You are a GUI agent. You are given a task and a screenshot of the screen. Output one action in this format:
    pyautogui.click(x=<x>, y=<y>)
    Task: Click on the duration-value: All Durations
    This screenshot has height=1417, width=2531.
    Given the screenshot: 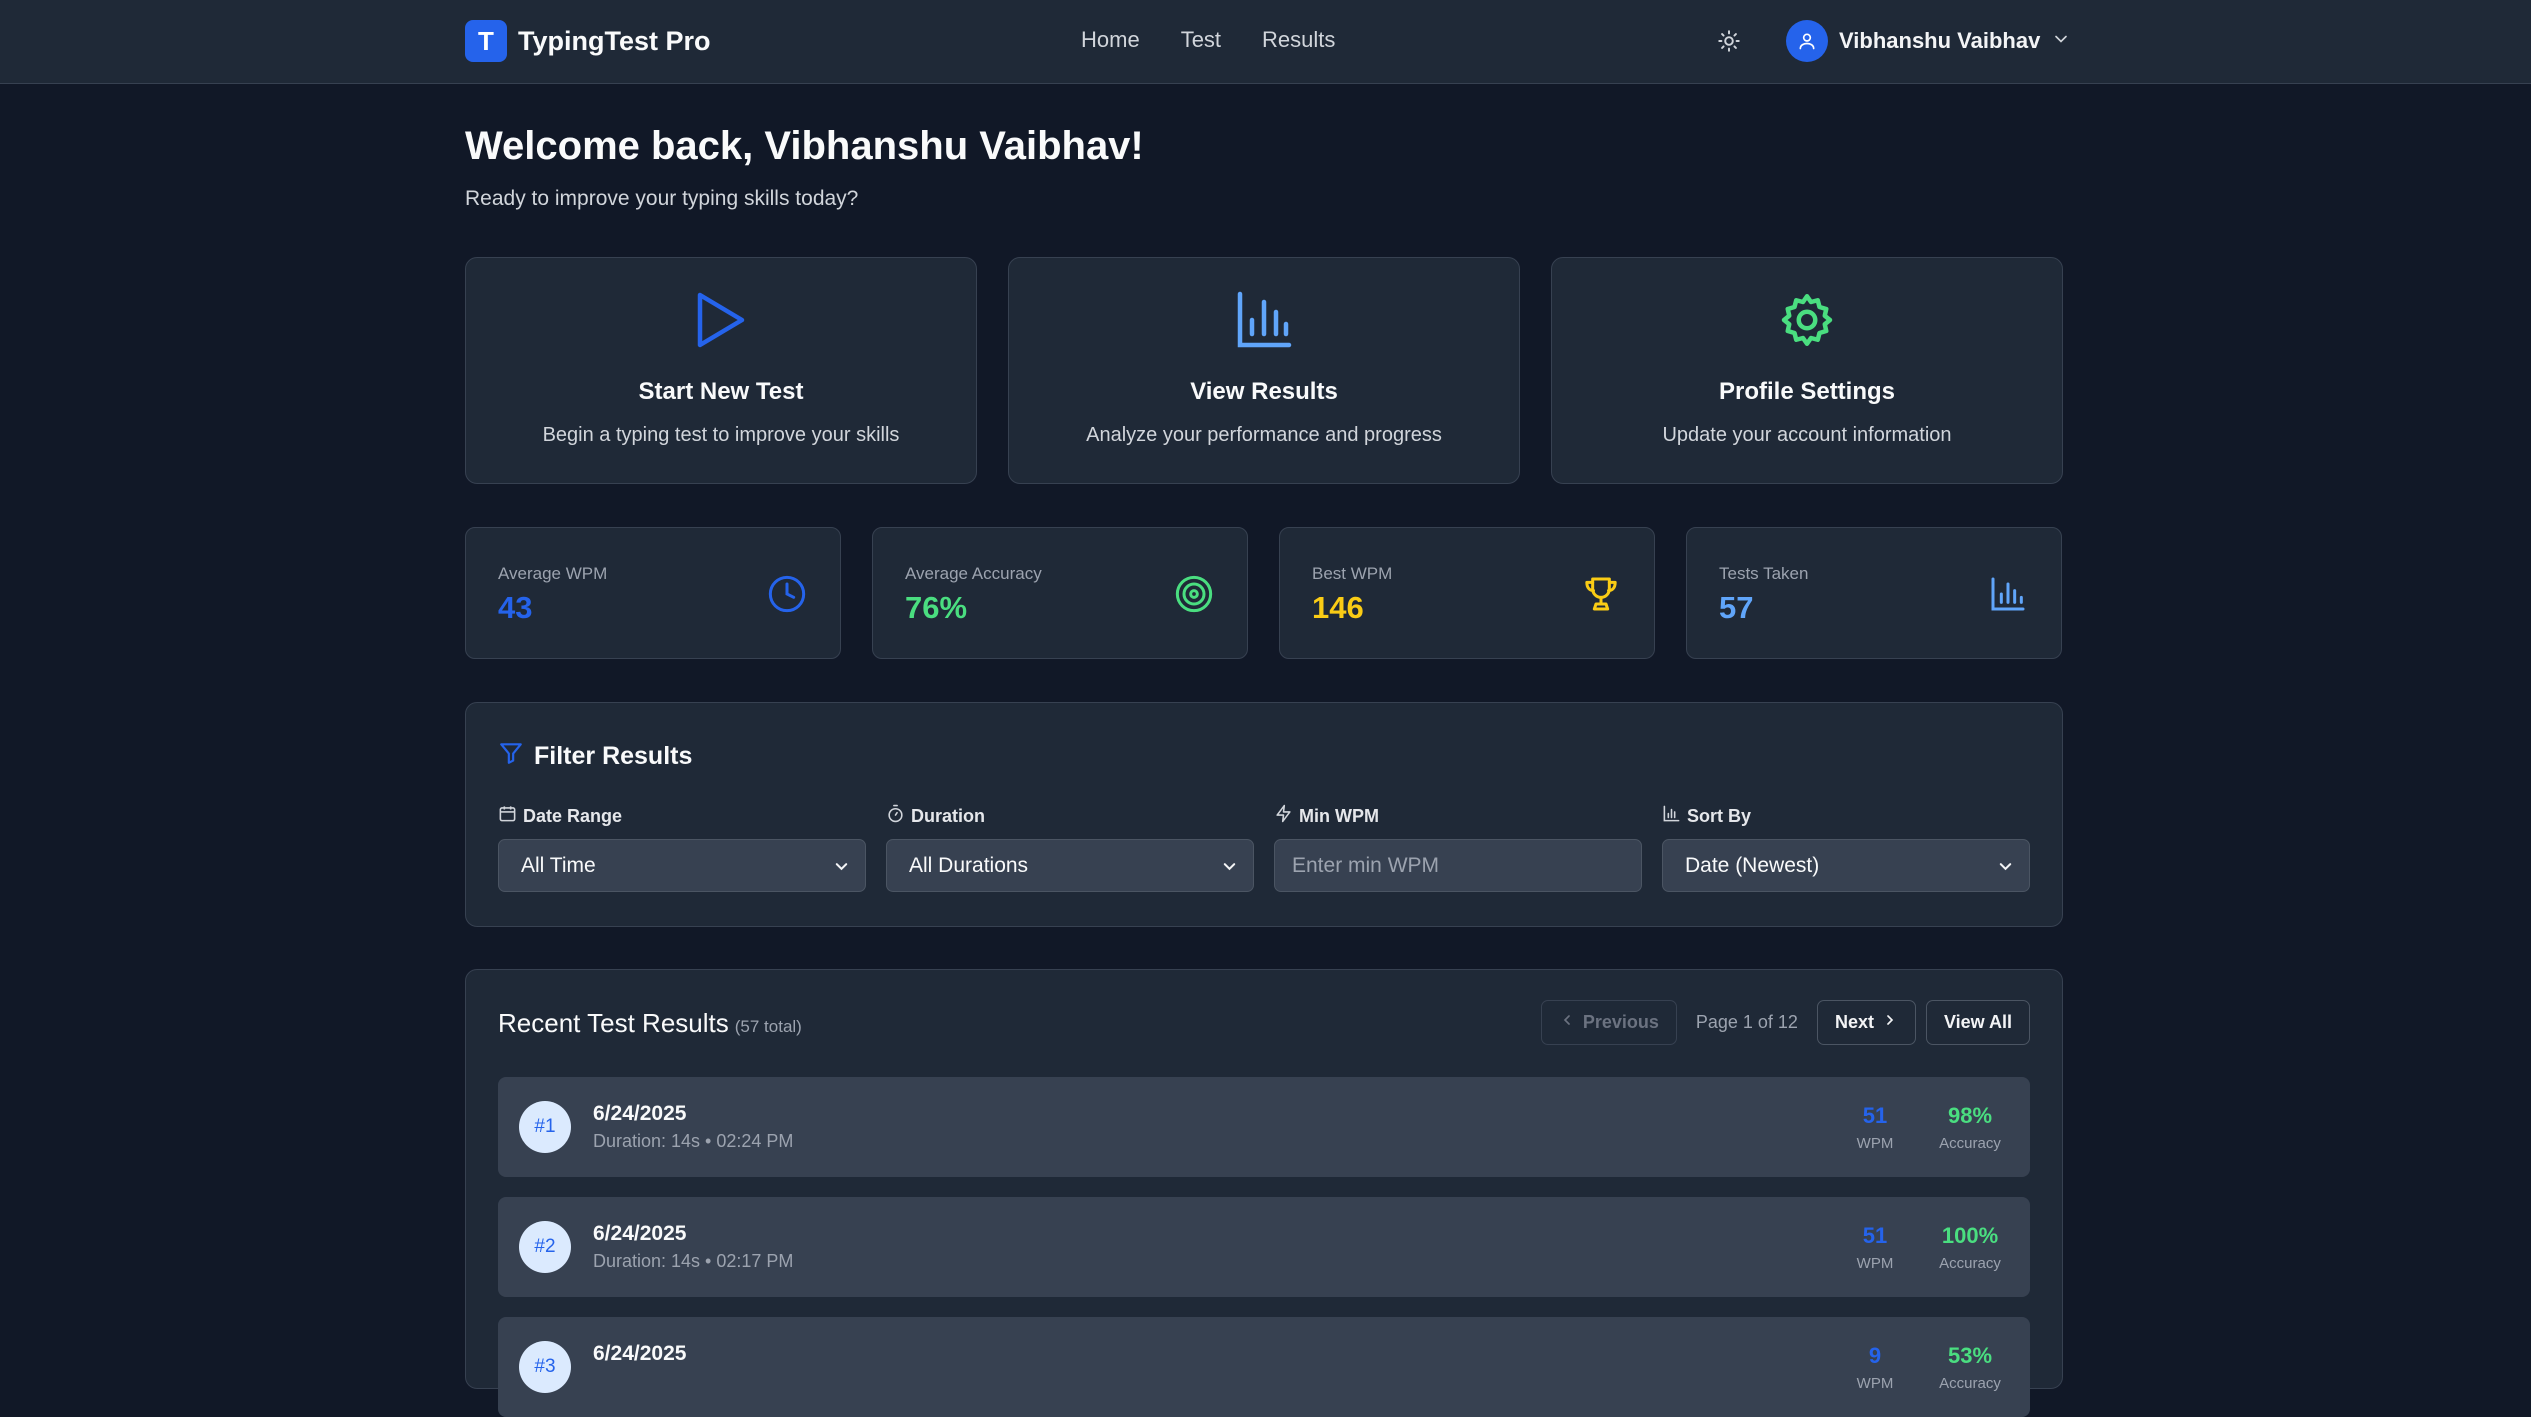 What is the action you would take?
    pyautogui.click(x=969, y=865)
    